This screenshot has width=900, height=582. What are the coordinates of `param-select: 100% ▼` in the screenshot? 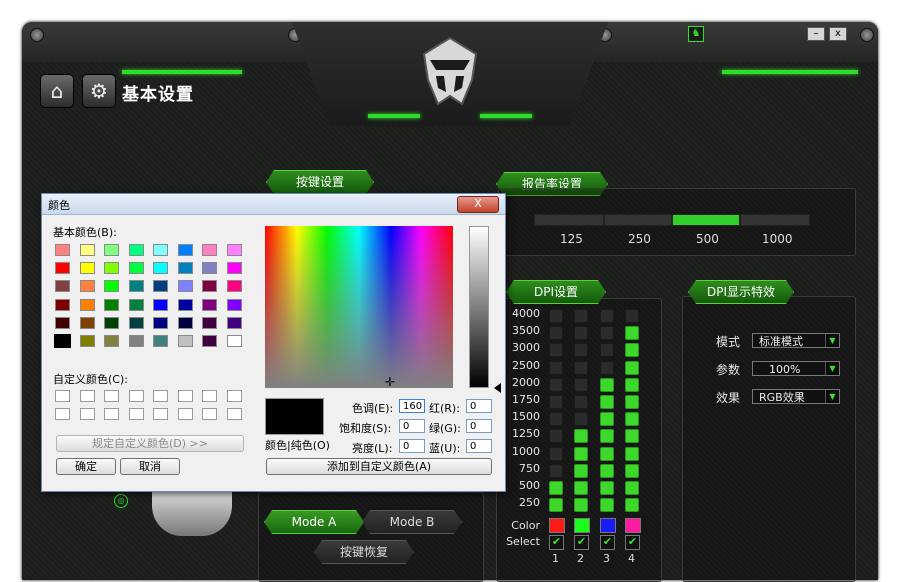 It's located at (796, 368).